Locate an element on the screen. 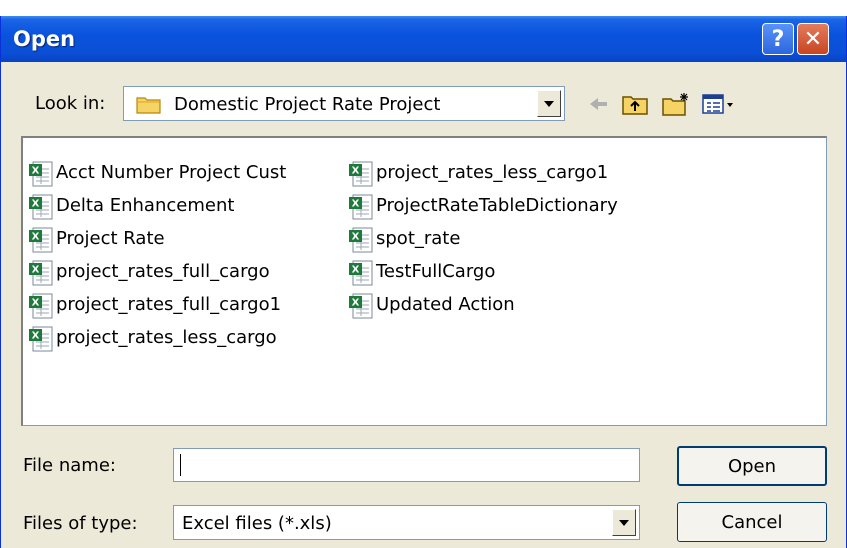  dialog-title: Open is located at coordinates (44, 39).